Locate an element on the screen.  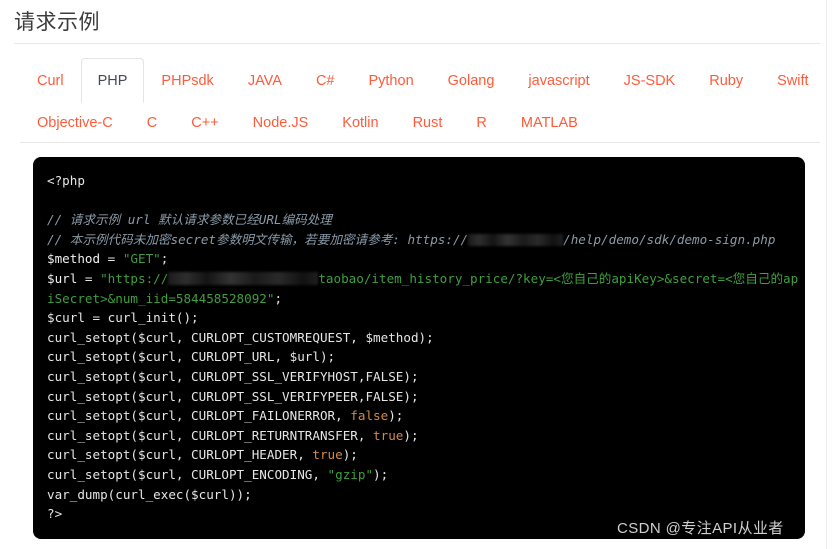
tab-phpsdk: PHPsdk is located at coordinates (187, 80).